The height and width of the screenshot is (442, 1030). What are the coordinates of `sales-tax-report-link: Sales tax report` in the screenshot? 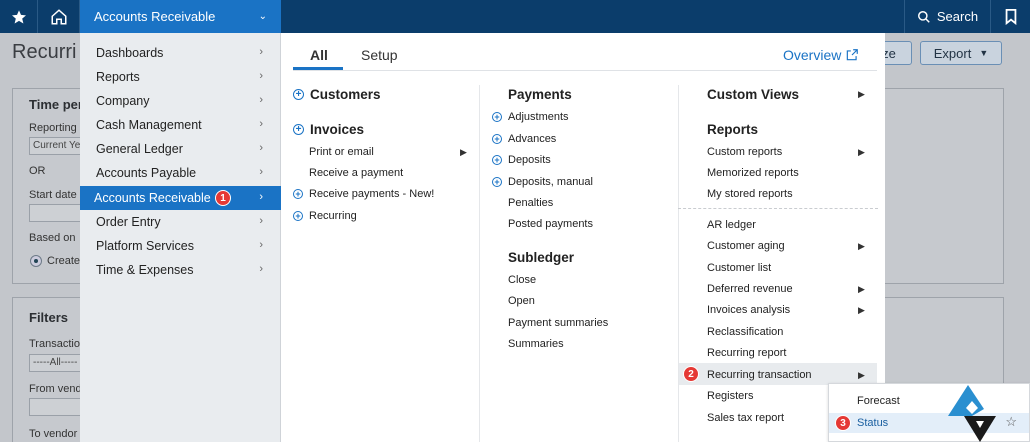 It's located at (745, 418).